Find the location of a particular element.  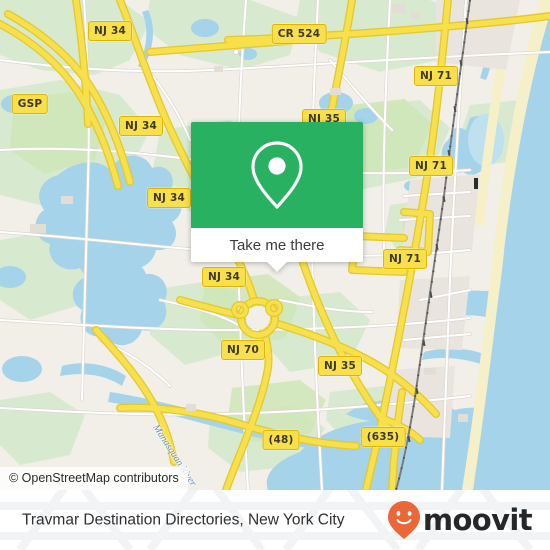

shield-48: (48) is located at coordinates (281, 440).